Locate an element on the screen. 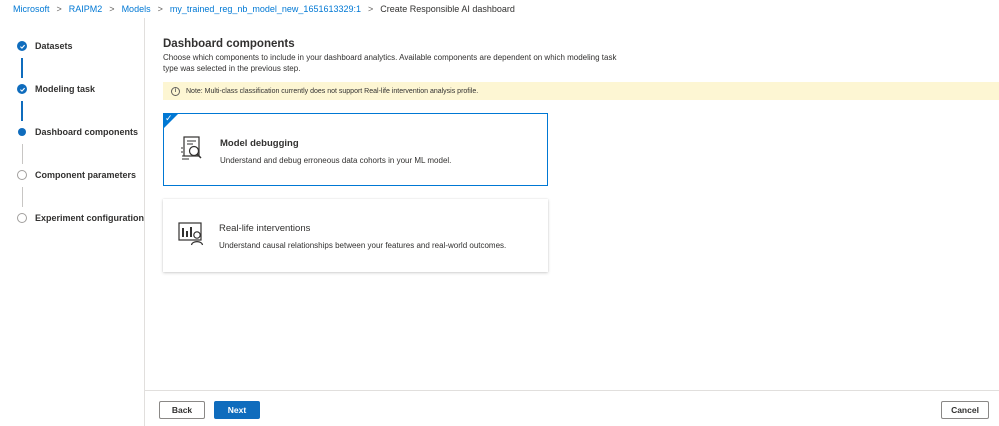  breadcrumb-link-workspace: RAIPM2 is located at coordinates (86, 9).